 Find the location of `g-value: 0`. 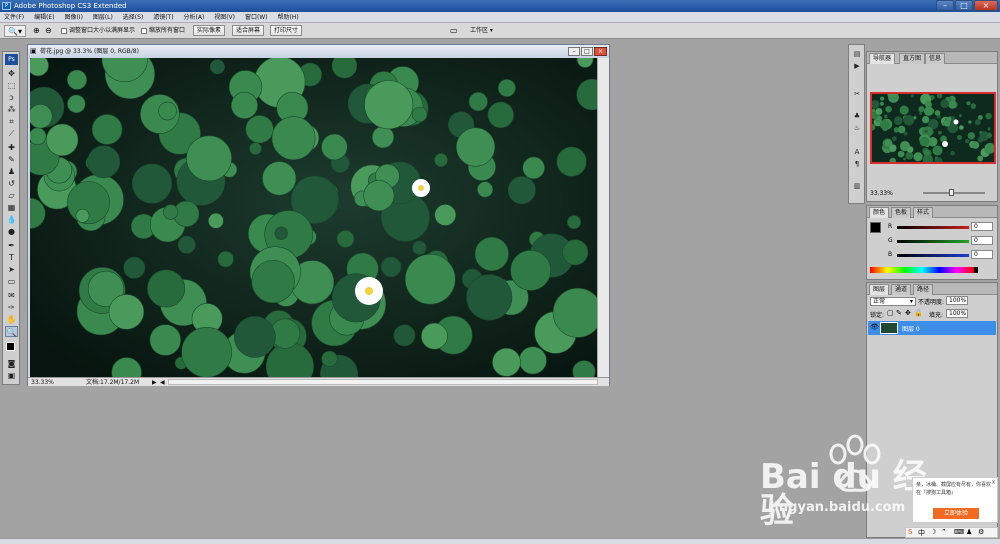

g-value: 0 is located at coordinates (982, 240).